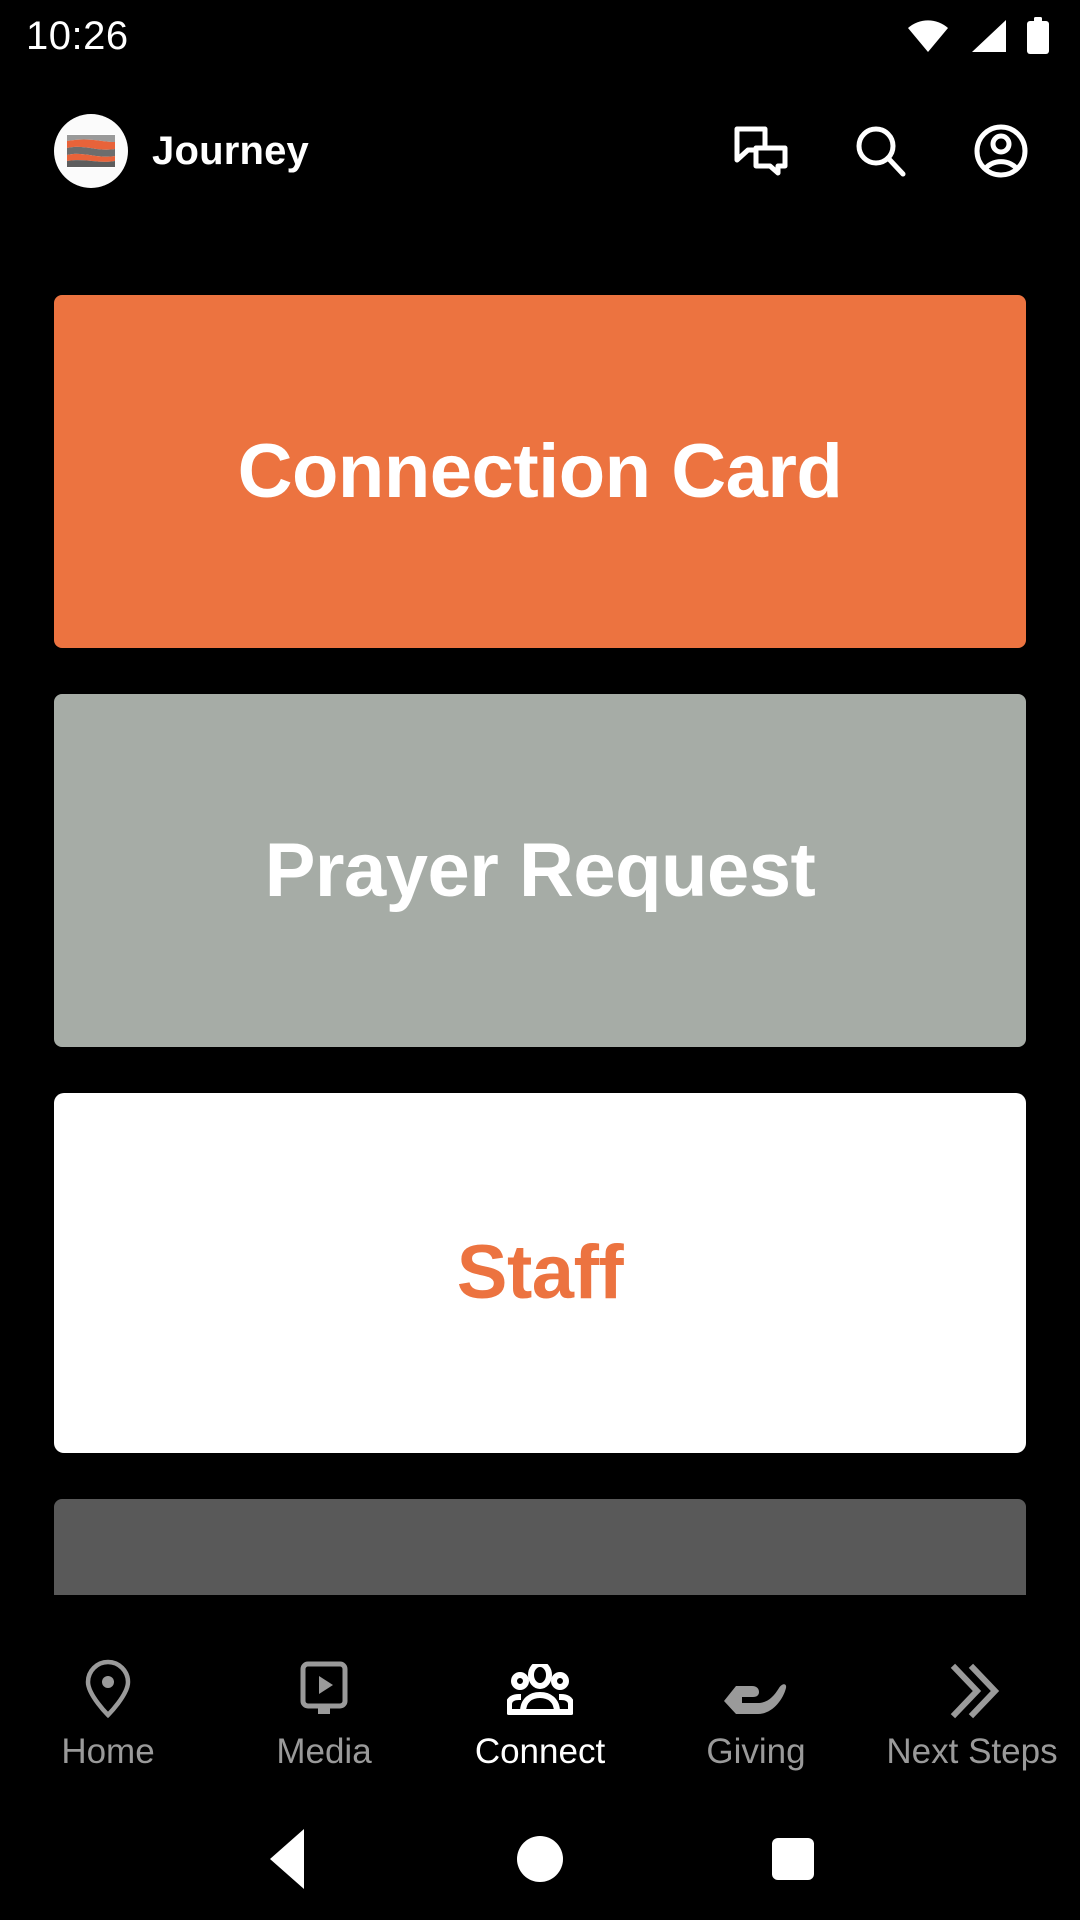 Image resolution: width=1080 pixels, height=1920 pixels. I want to click on recents-button, so click(793, 1859).